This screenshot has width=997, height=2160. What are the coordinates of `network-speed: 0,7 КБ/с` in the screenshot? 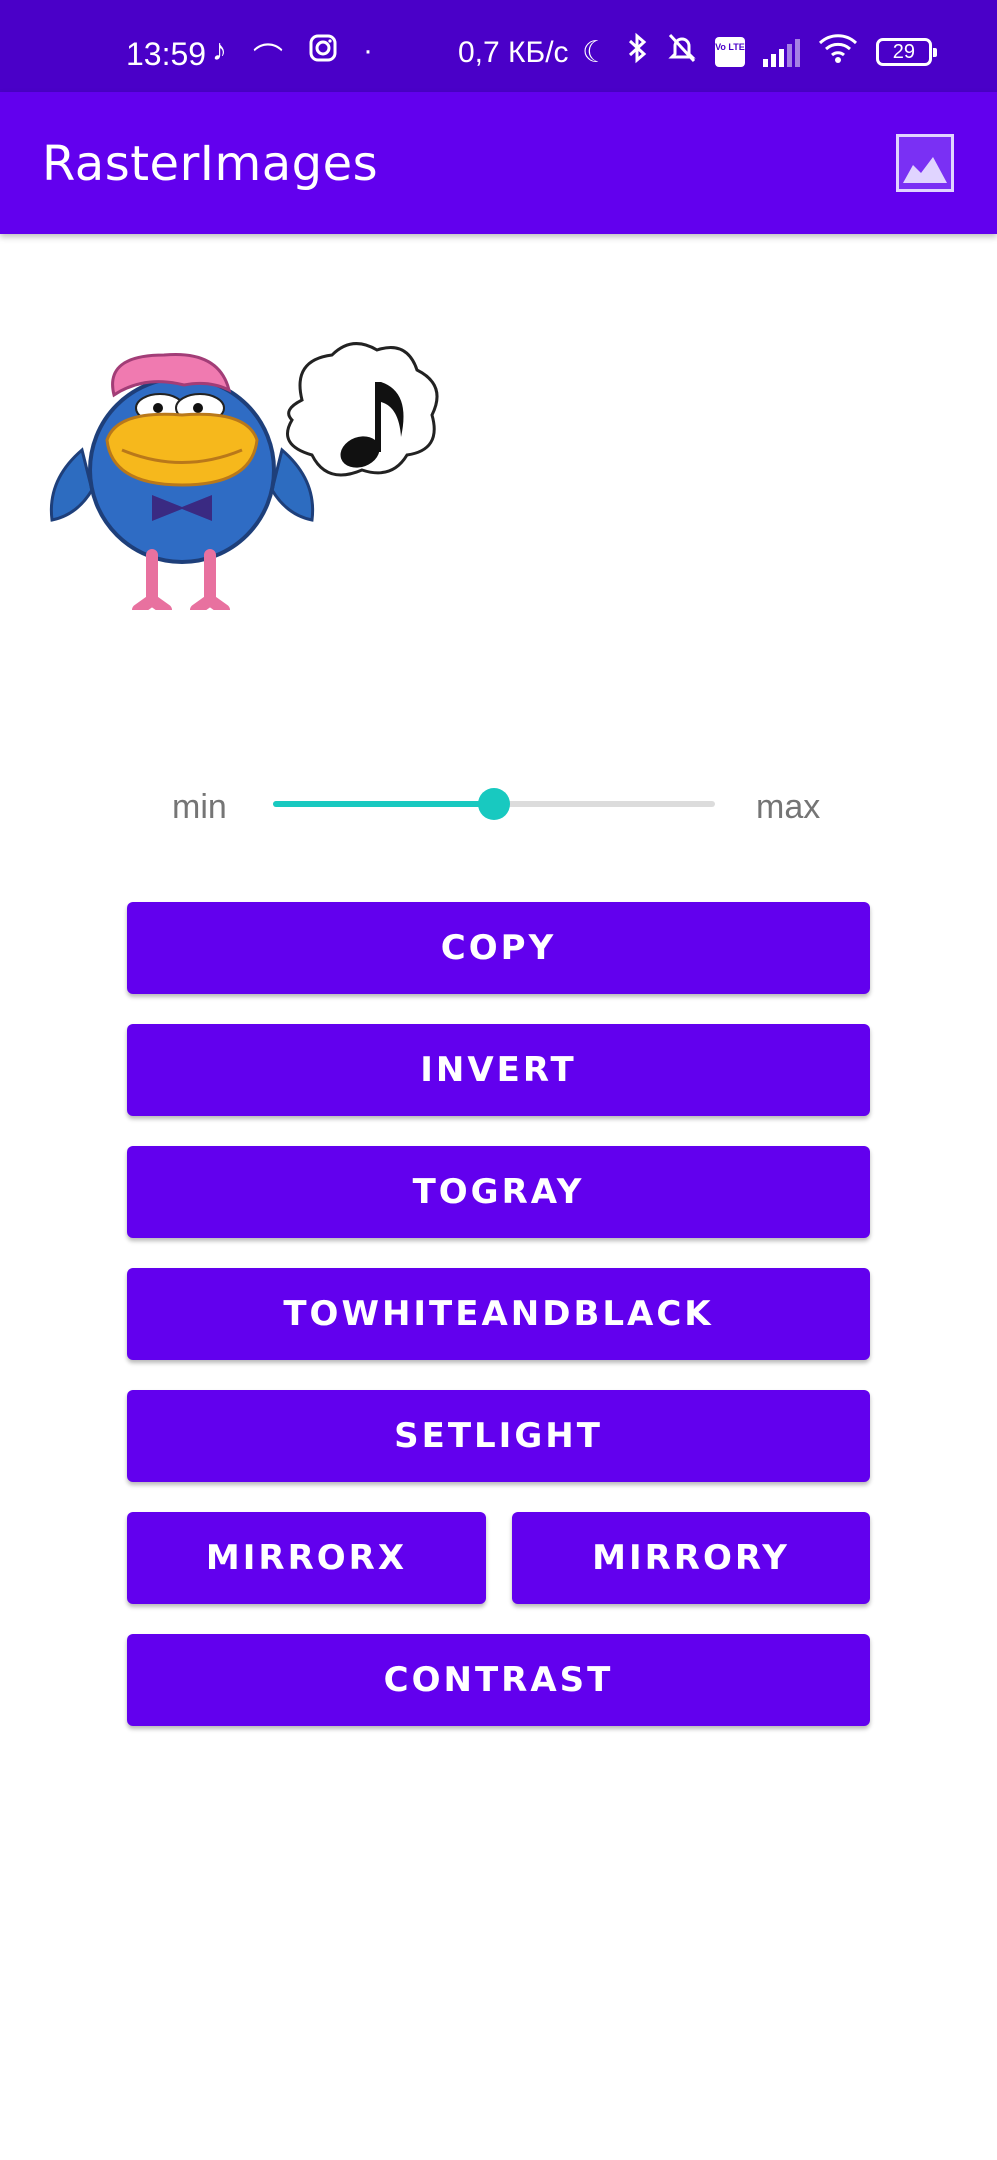 It's located at (513, 52).